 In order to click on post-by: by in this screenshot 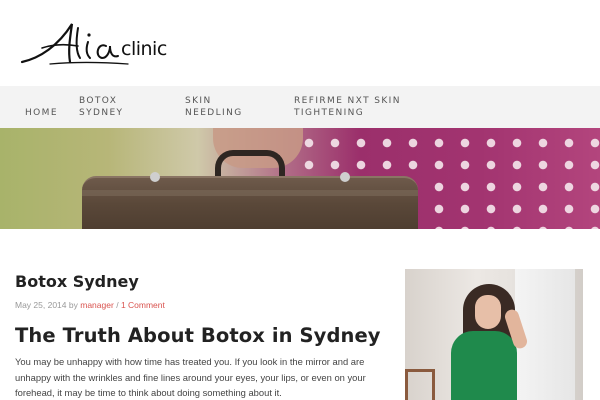, I will do `click(73, 305)`.